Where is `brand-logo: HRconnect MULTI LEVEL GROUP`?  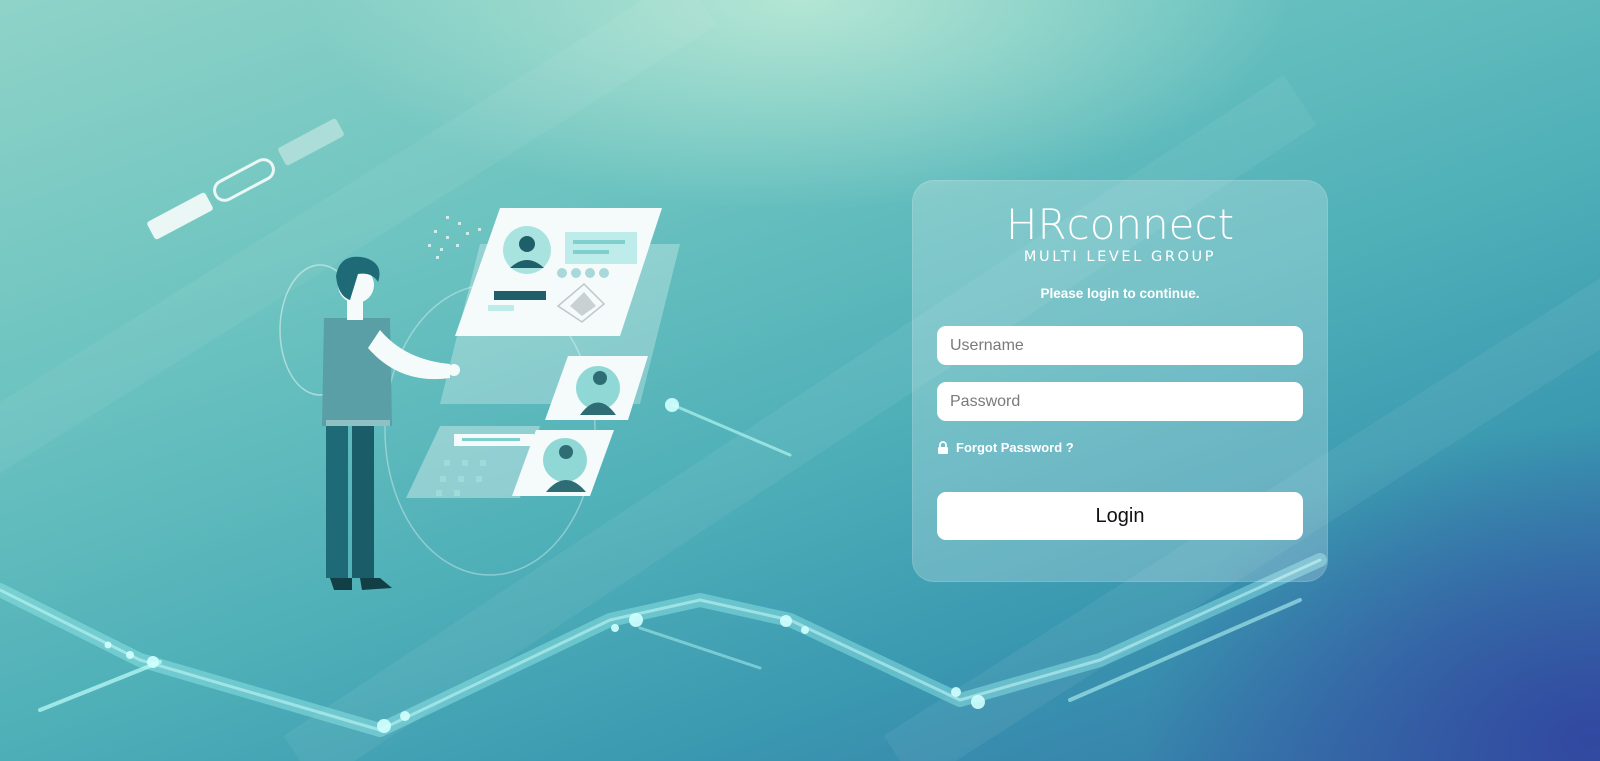 brand-logo: HRconnect MULTI LEVEL GROUP is located at coordinates (1120, 234).